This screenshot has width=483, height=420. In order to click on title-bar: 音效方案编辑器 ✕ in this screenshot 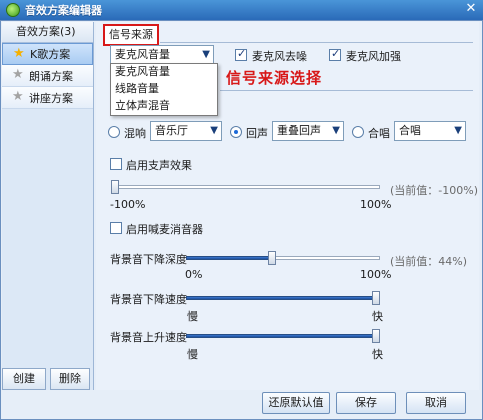, I will do `click(241, 10)`.